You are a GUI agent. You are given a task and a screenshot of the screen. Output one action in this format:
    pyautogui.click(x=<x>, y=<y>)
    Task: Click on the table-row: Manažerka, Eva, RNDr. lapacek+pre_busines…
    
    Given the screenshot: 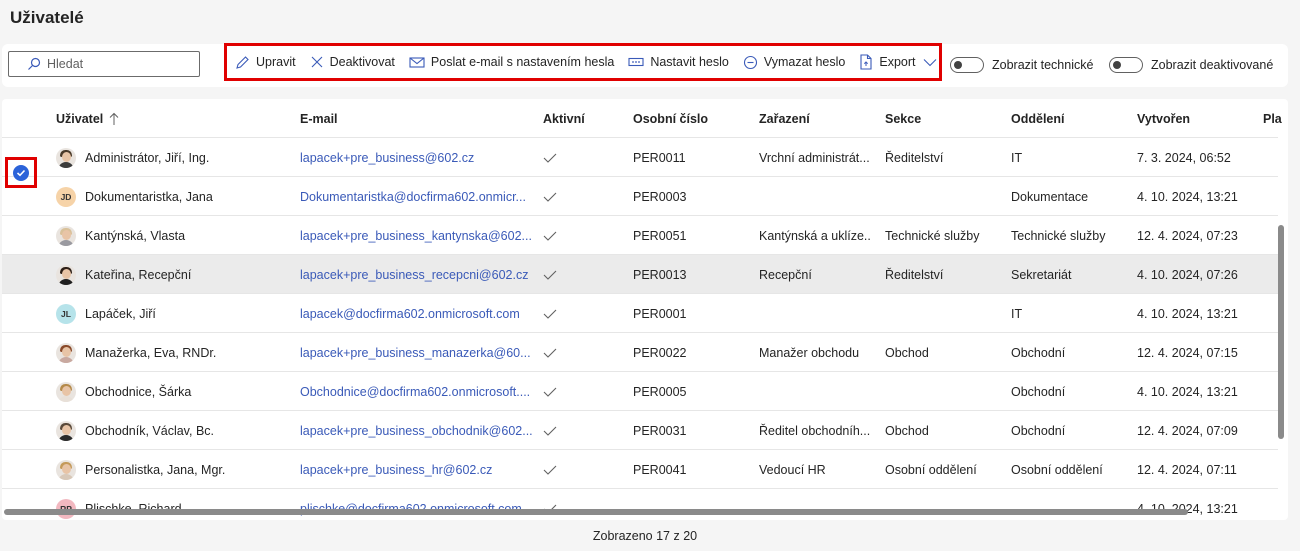 What is the action you would take?
    pyautogui.click(x=640, y=352)
    